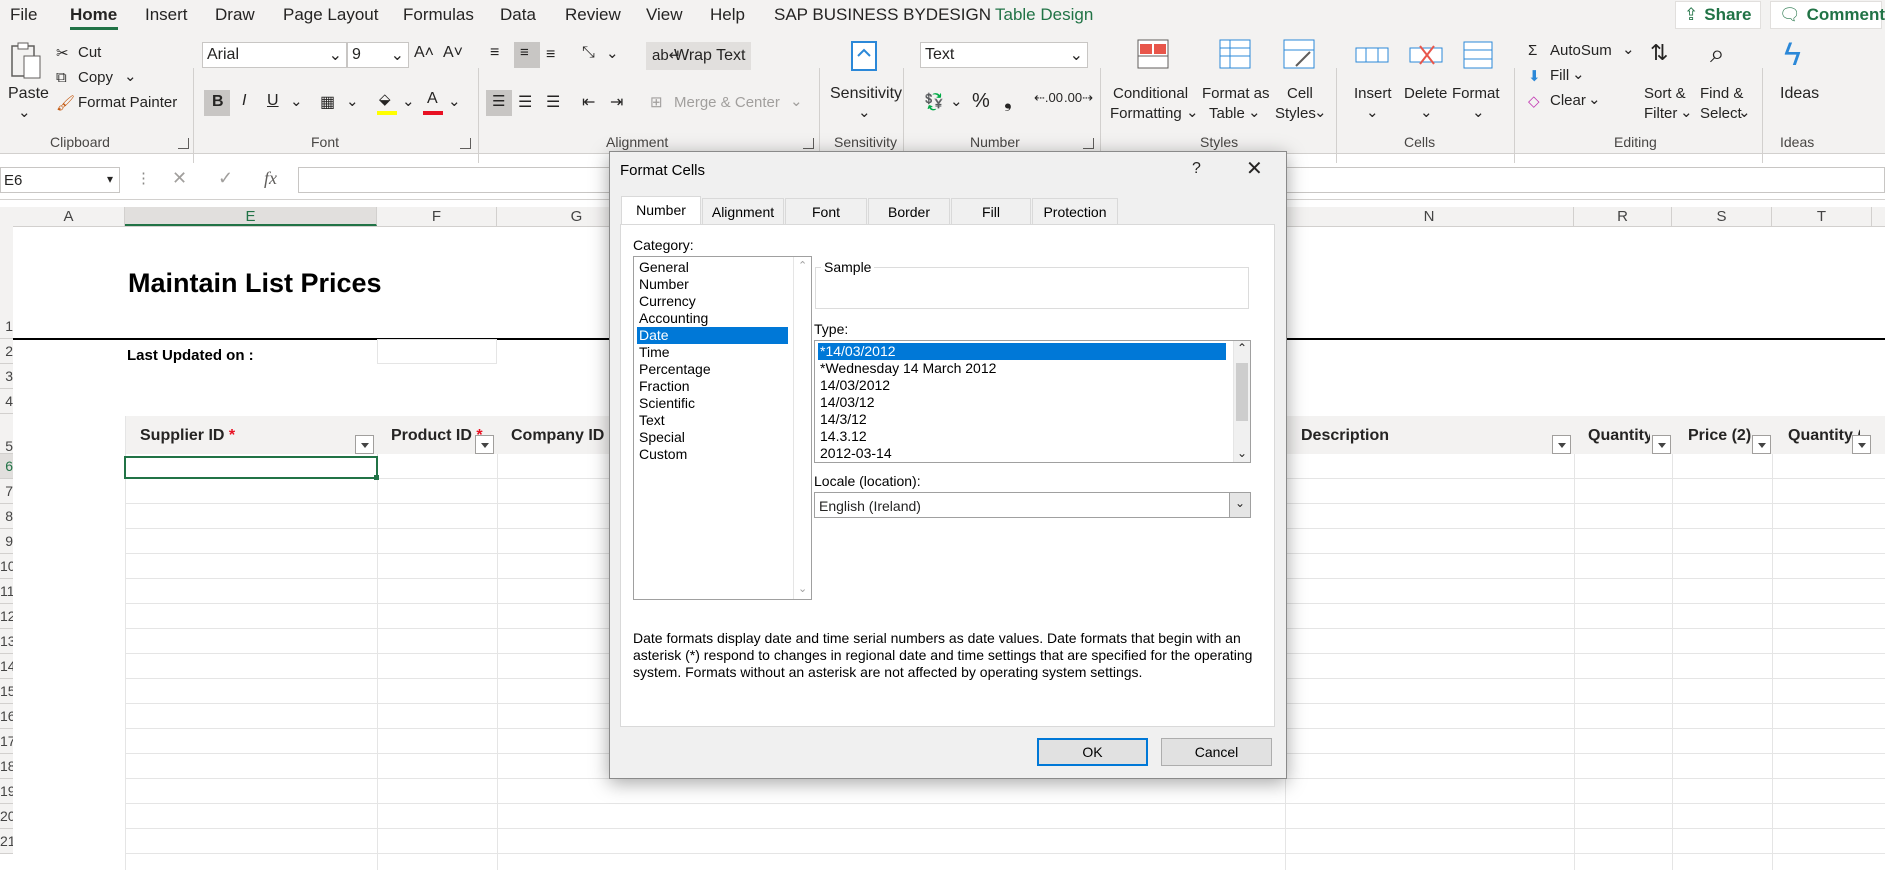  What do you see at coordinates (1227, 113) in the screenshot?
I see `format-as-table-label-2: Table` at bounding box center [1227, 113].